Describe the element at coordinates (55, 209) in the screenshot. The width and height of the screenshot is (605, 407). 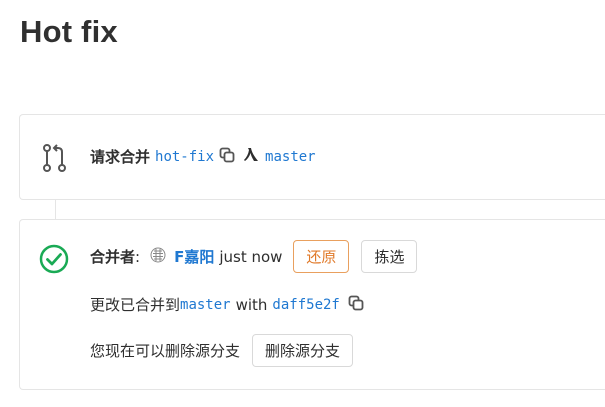
I see `timeline-connector` at that location.